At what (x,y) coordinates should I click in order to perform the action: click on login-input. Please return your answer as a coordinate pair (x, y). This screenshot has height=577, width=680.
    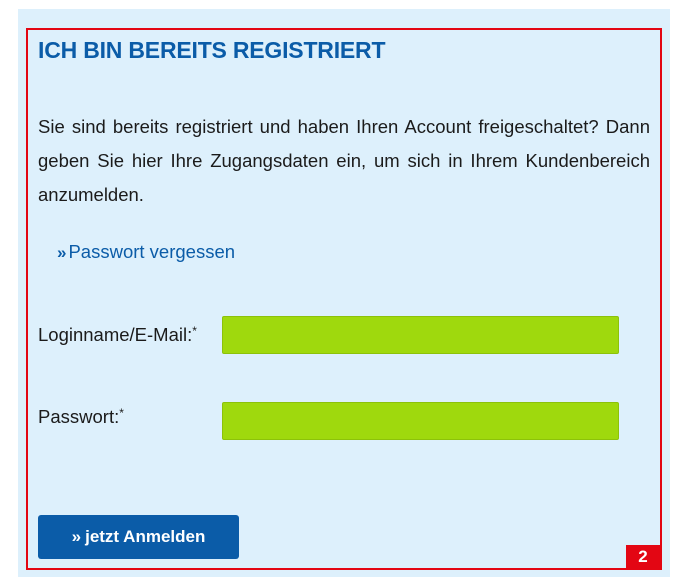
    Looking at the image, I should click on (420, 335).